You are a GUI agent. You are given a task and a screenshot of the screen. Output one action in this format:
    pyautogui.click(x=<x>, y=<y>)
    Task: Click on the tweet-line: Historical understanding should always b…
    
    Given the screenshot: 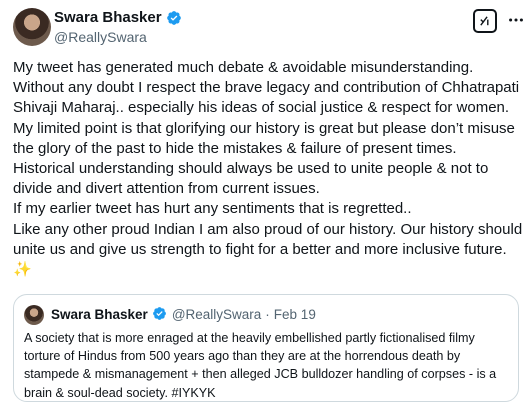 What is the action you would take?
    pyautogui.click(x=251, y=169)
    